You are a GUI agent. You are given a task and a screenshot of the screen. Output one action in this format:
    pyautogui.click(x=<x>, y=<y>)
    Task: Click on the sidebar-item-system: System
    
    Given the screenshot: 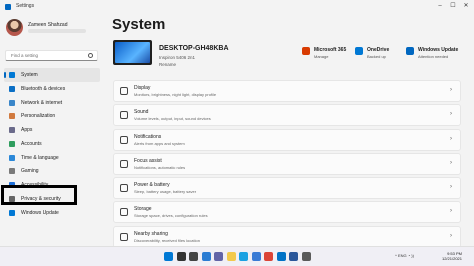 What is the action you would take?
    pyautogui.click(x=52, y=75)
    